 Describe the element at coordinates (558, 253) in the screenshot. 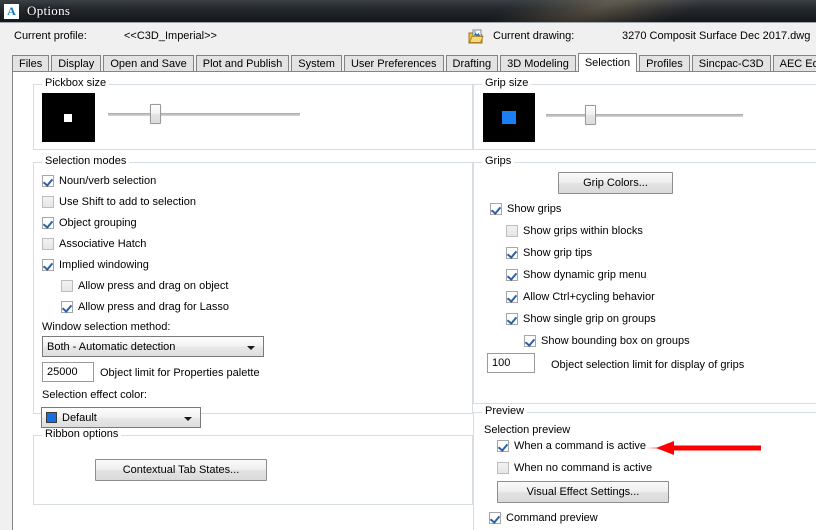

I see `checkbox-label: Show grip tips` at that location.